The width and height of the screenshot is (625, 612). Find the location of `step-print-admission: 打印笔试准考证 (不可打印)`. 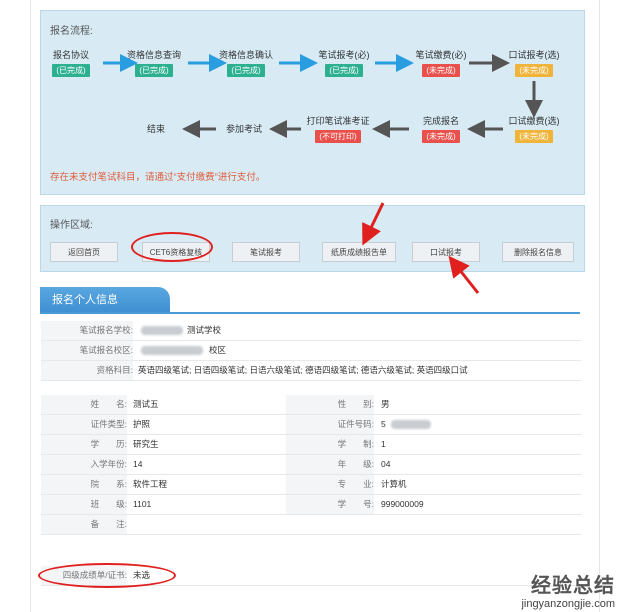

step-print-admission: 打印笔试准考证 (不可打印) is located at coordinates (338, 129).